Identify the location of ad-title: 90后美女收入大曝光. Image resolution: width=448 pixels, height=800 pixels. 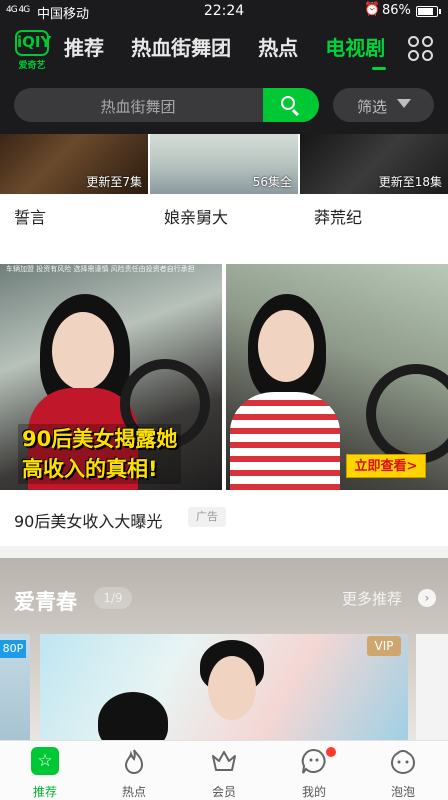
(88, 521).